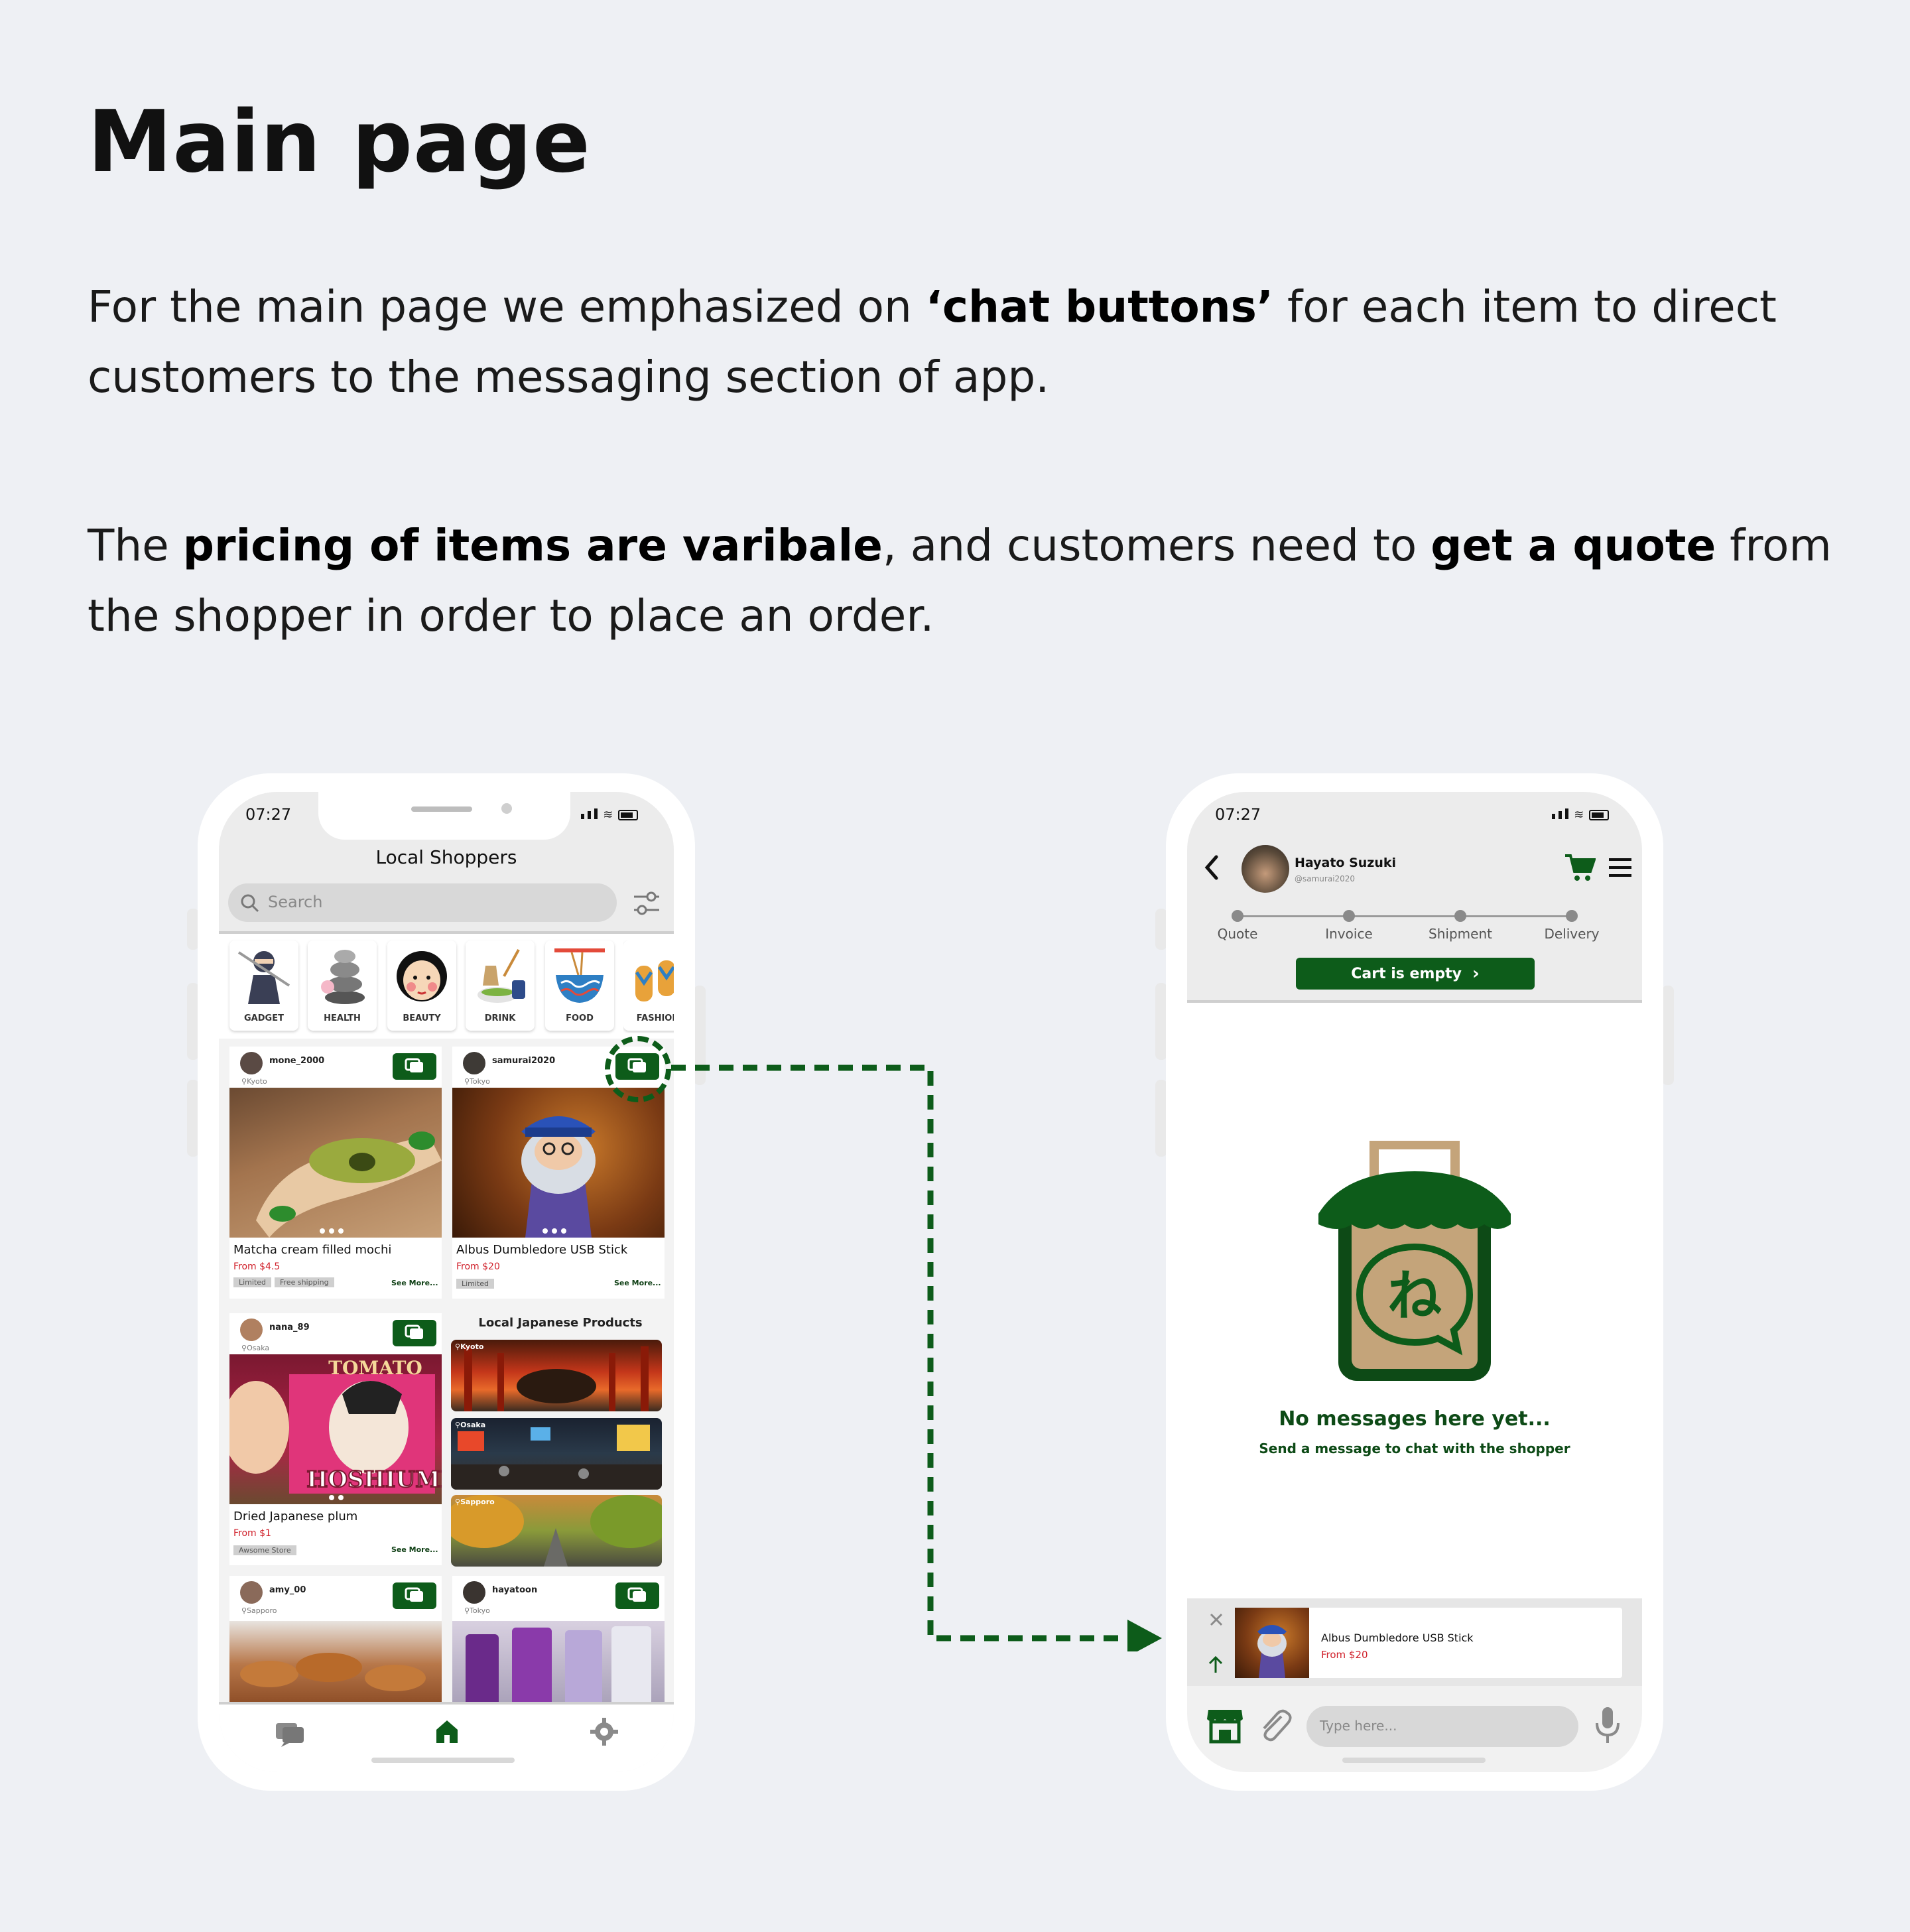  Describe the element at coordinates (558, 1163) in the screenshot. I see `item-photo-usb` at that location.